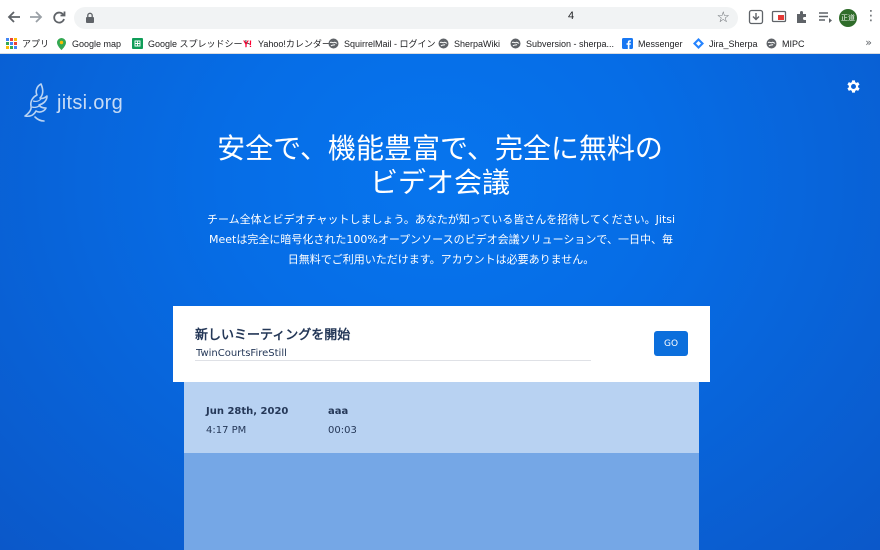 This screenshot has width=880, height=550. Describe the element at coordinates (571, 16) in the screenshot. I see `url-suffix: 4` at that location.